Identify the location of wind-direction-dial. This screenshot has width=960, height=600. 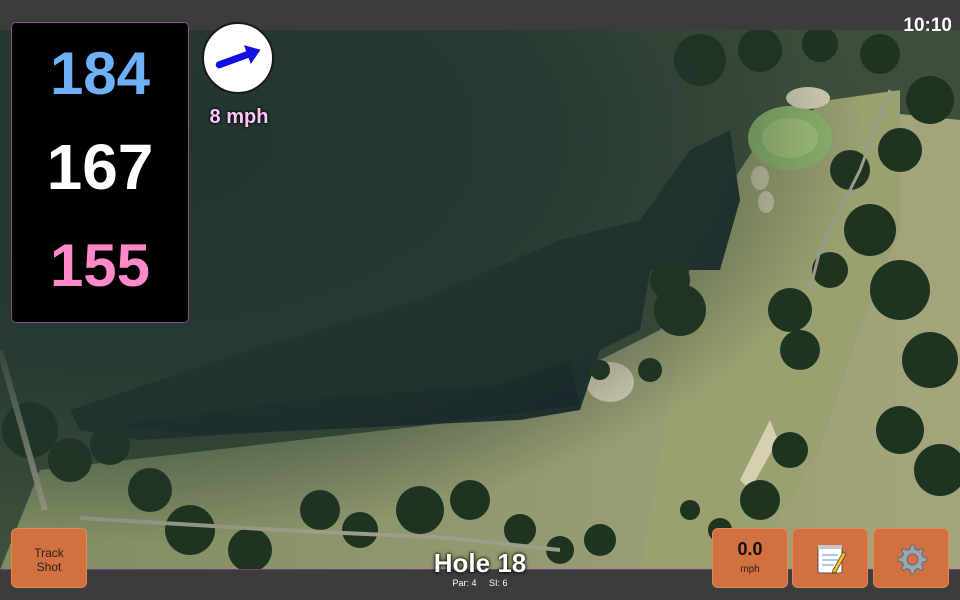
(238, 58).